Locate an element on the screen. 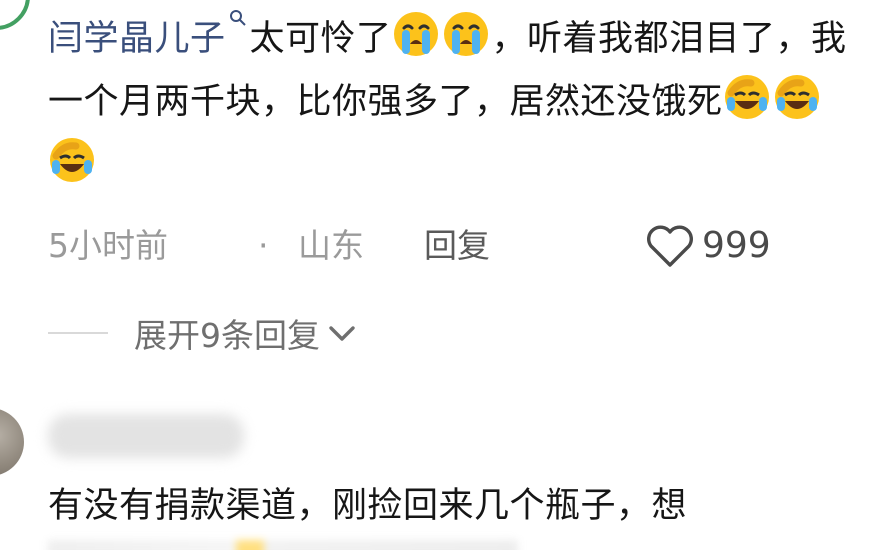 The image size is (883, 550). reply-button: 回复 is located at coordinates (457, 246).